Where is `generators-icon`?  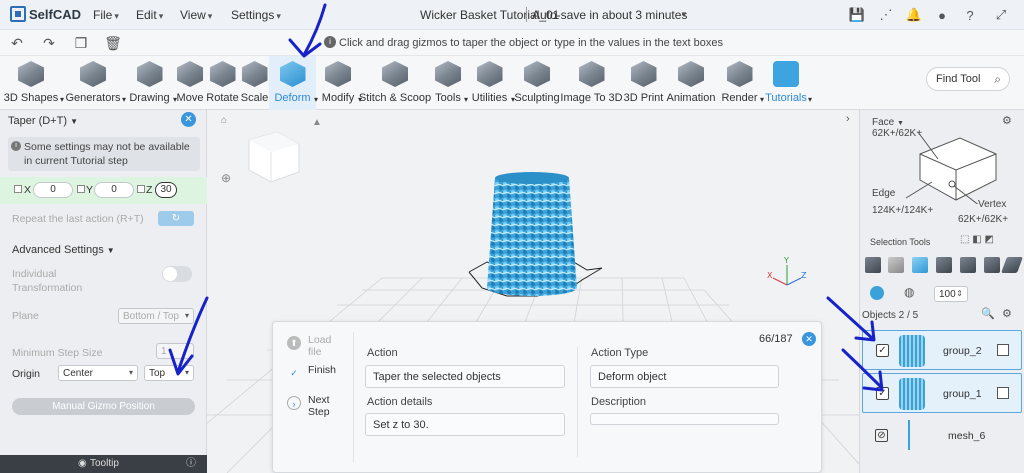 generators-icon is located at coordinates (93, 74).